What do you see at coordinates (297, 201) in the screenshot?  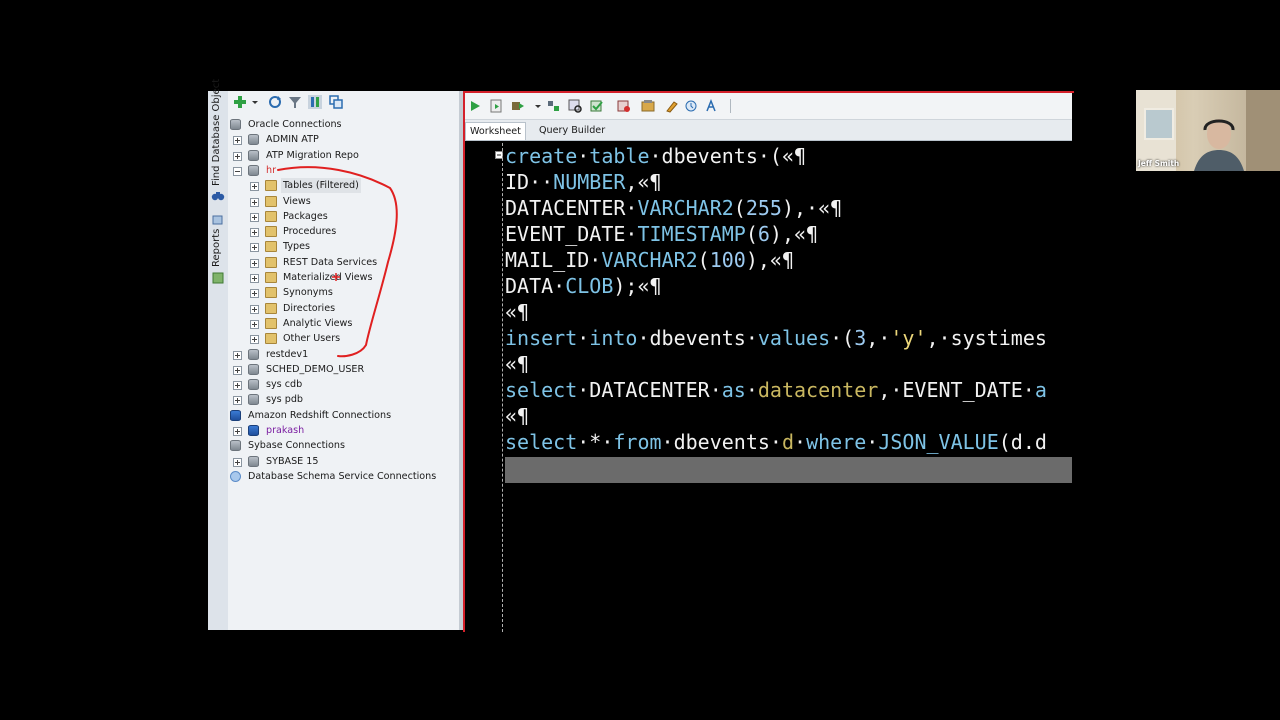 I see `tree-node-label: Views` at bounding box center [297, 201].